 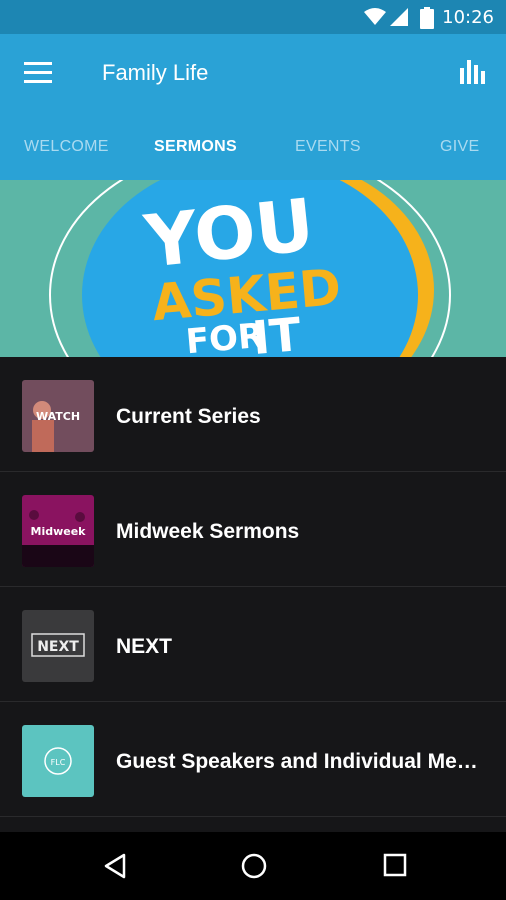 What do you see at coordinates (188, 416) in the screenshot?
I see `list-item-label: Current Series` at bounding box center [188, 416].